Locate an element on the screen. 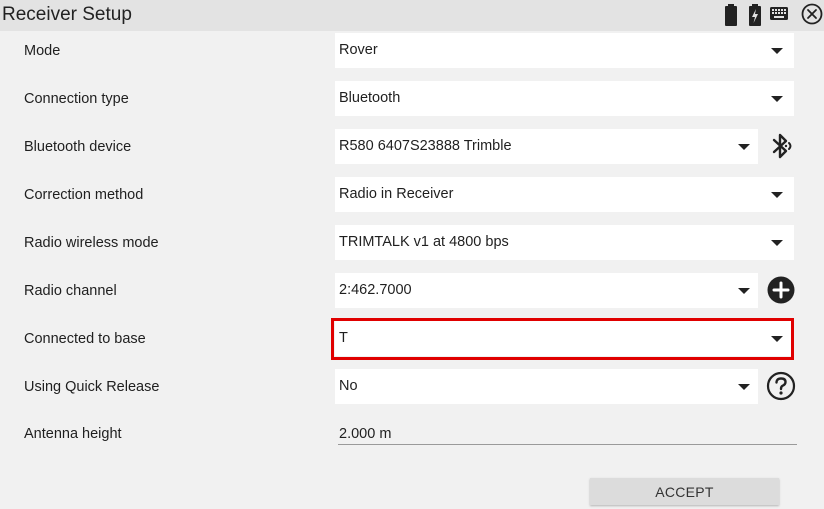 The image size is (824, 509). window-title: Receiver Setup is located at coordinates (67, 14).